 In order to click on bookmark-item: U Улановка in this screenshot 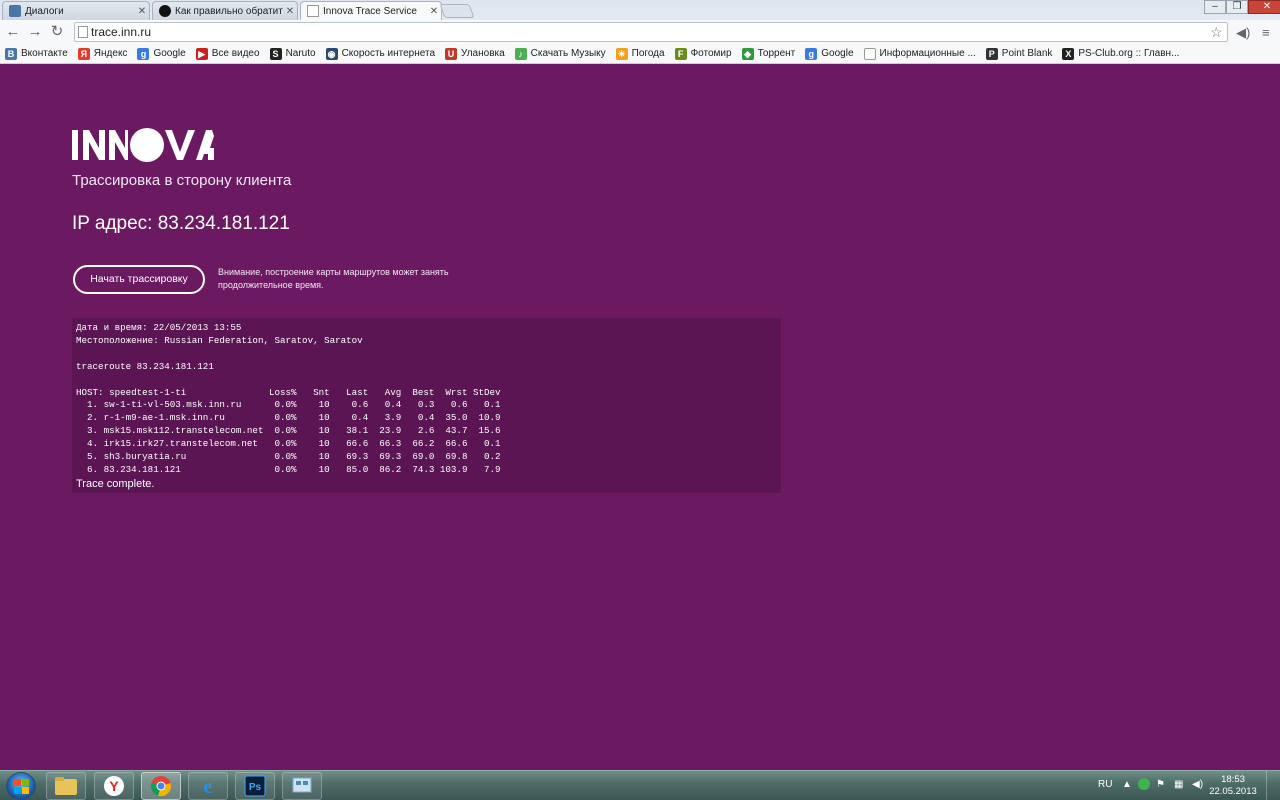, I will do `click(475, 53)`.